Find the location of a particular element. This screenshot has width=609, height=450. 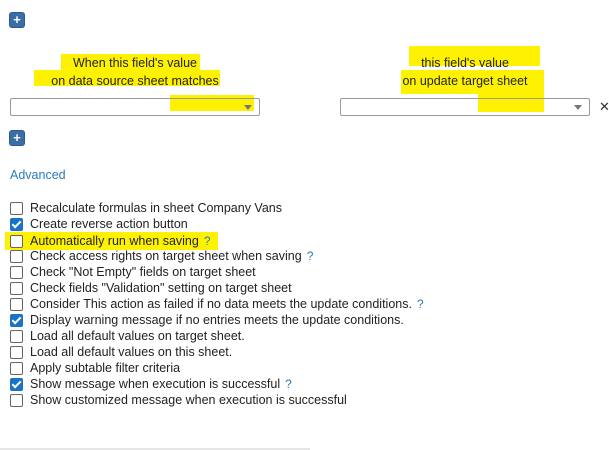

add-condition-button-top: + is located at coordinates (17, 20).